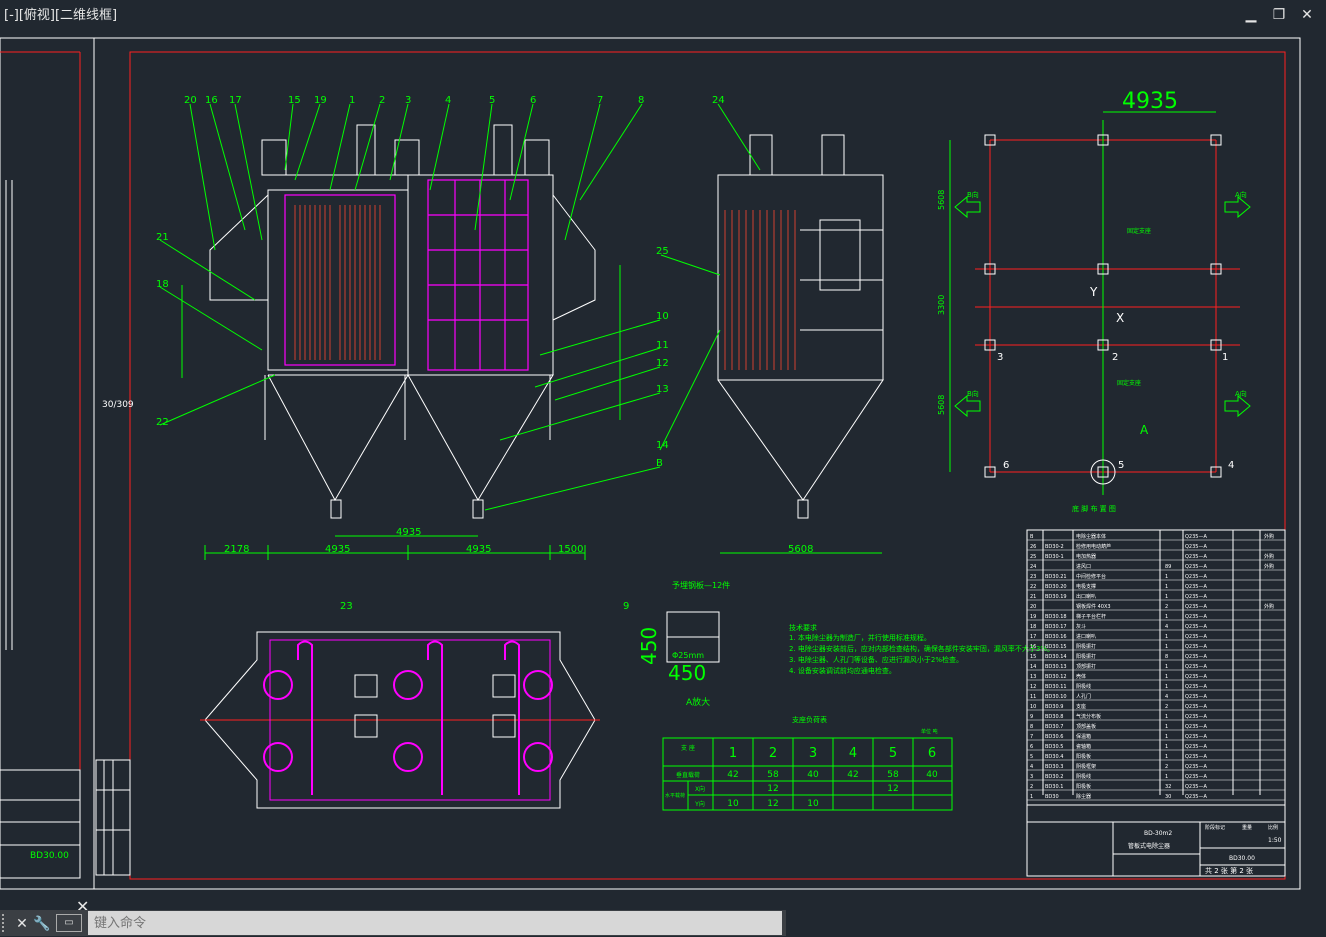 The height and width of the screenshot is (937, 1326). I want to click on bom-cell: 10, so click(1033, 707).